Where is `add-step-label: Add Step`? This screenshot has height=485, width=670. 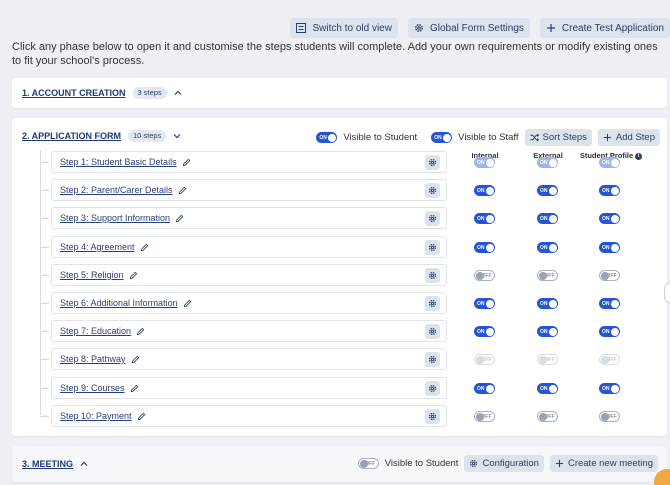
add-step-label: Add Step is located at coordinates (635, 137).